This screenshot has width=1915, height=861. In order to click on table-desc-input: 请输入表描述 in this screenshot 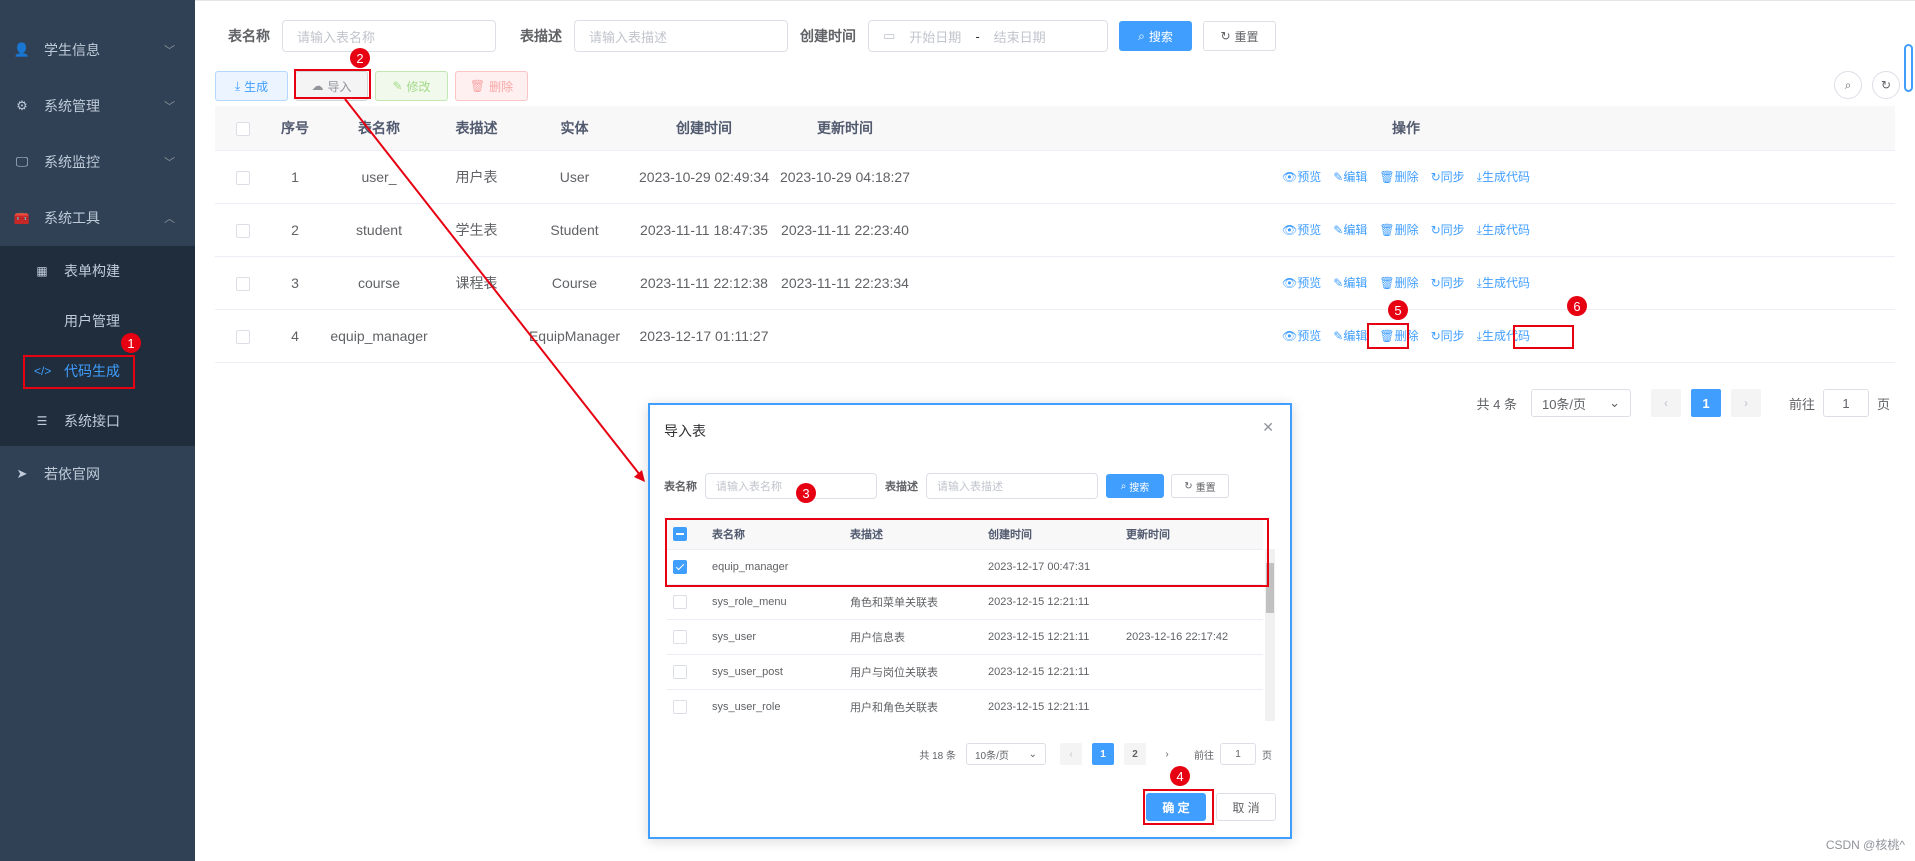, I will do `click(681, 36)`.